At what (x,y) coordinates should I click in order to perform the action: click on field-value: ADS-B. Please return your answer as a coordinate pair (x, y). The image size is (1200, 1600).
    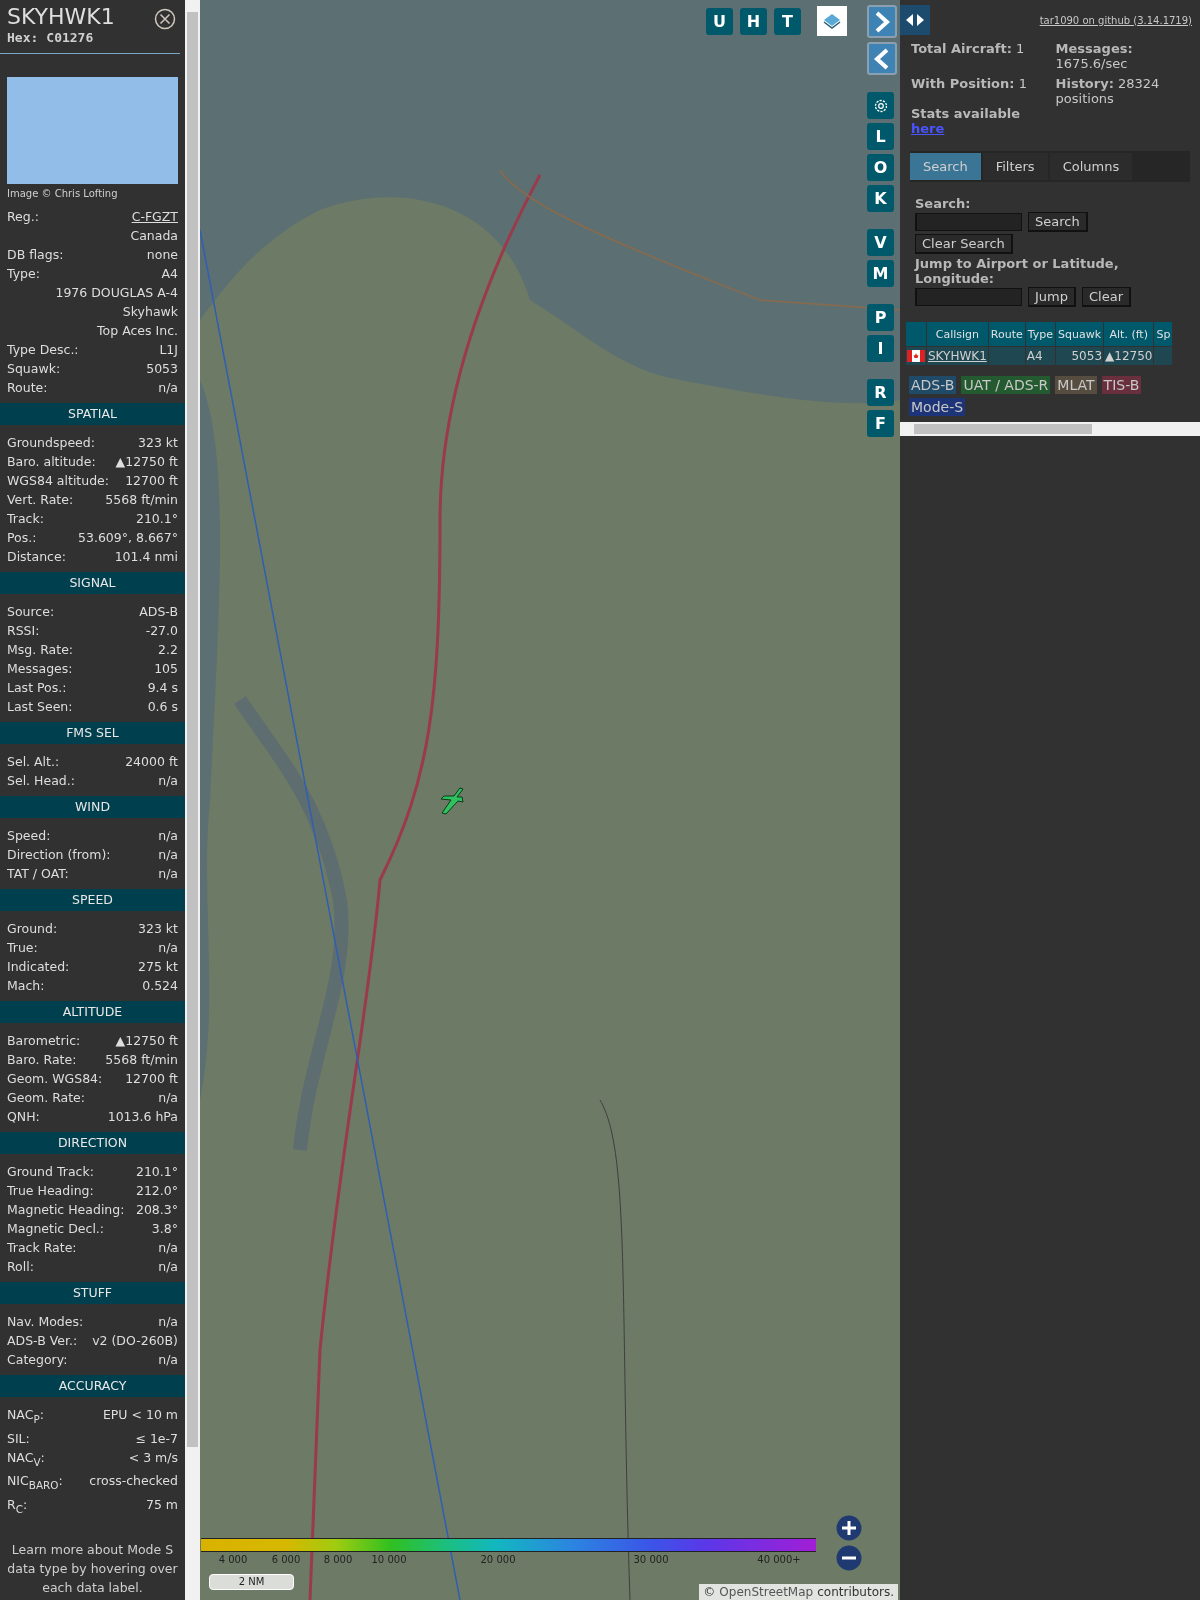
    Looking at the image, I should click on (158, 612).